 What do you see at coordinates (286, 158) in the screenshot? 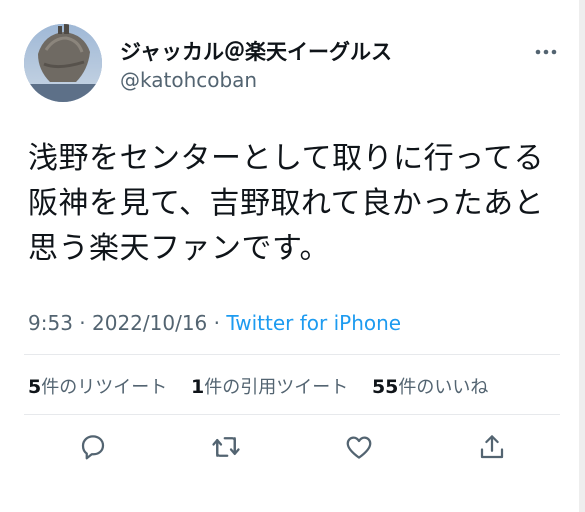
I see `tweet-text-line: 浅野をセンターとして取りに行ってる` at bounding box center [286, 158].